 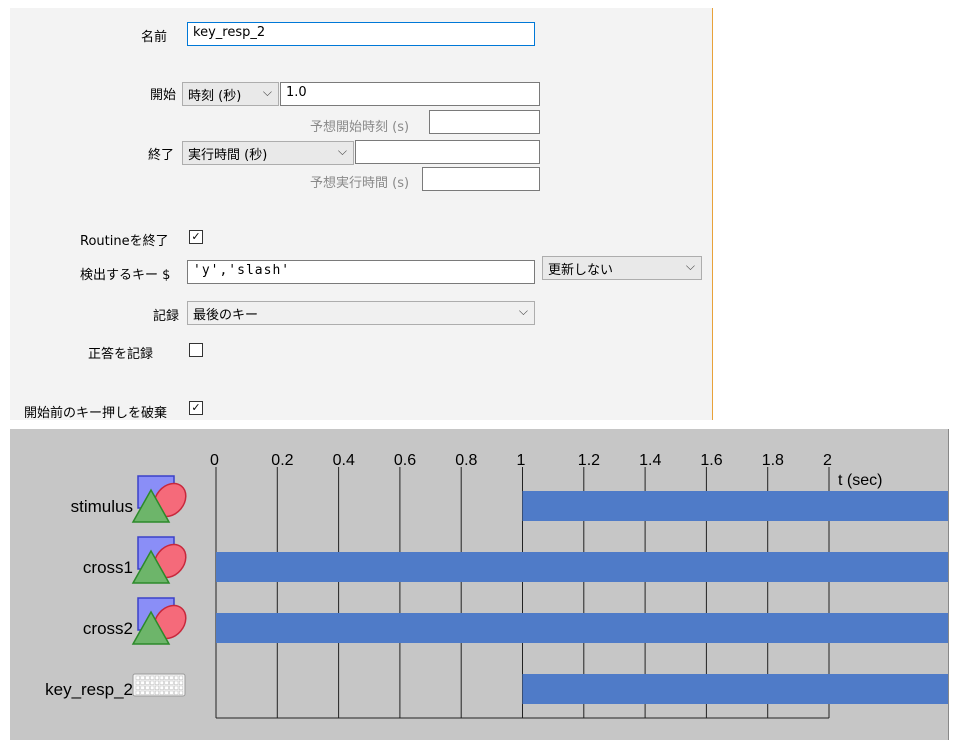 I want to click on component-label-stimulus: stimulus, so click(x=102, y=506).